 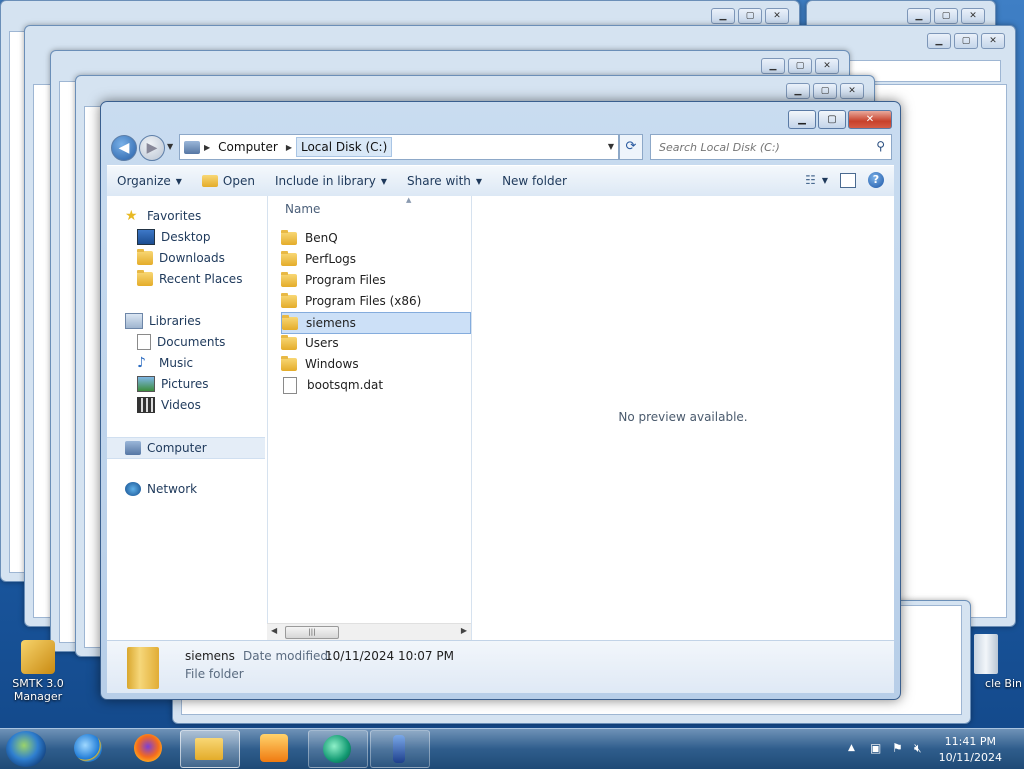 What do you see at coordinates (228, 181) in the screenshot?
I see `open-button: Open` at bounding box center [228, 181].